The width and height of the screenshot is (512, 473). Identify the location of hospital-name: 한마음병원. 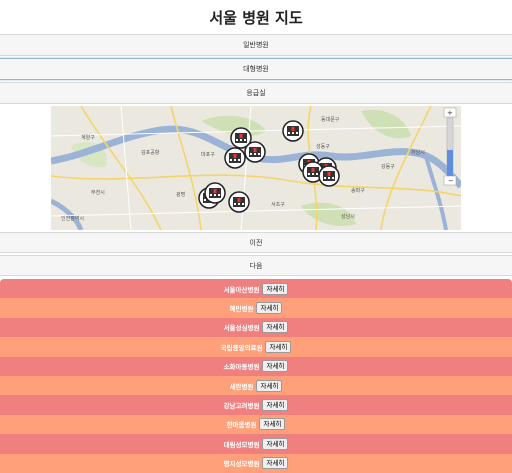
(241, 425).